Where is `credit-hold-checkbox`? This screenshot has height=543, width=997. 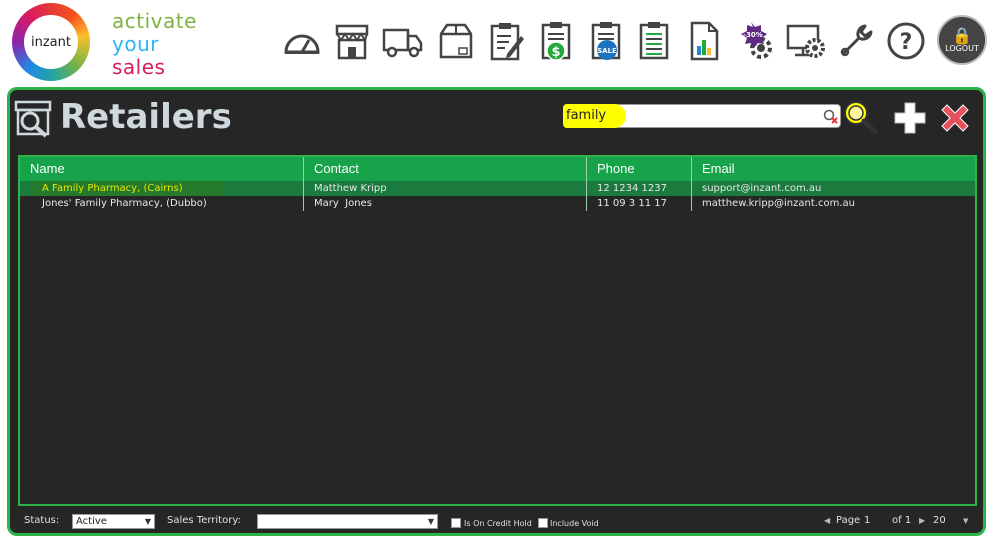 credit-hold-checkbox is located at coordinates (456, 523).